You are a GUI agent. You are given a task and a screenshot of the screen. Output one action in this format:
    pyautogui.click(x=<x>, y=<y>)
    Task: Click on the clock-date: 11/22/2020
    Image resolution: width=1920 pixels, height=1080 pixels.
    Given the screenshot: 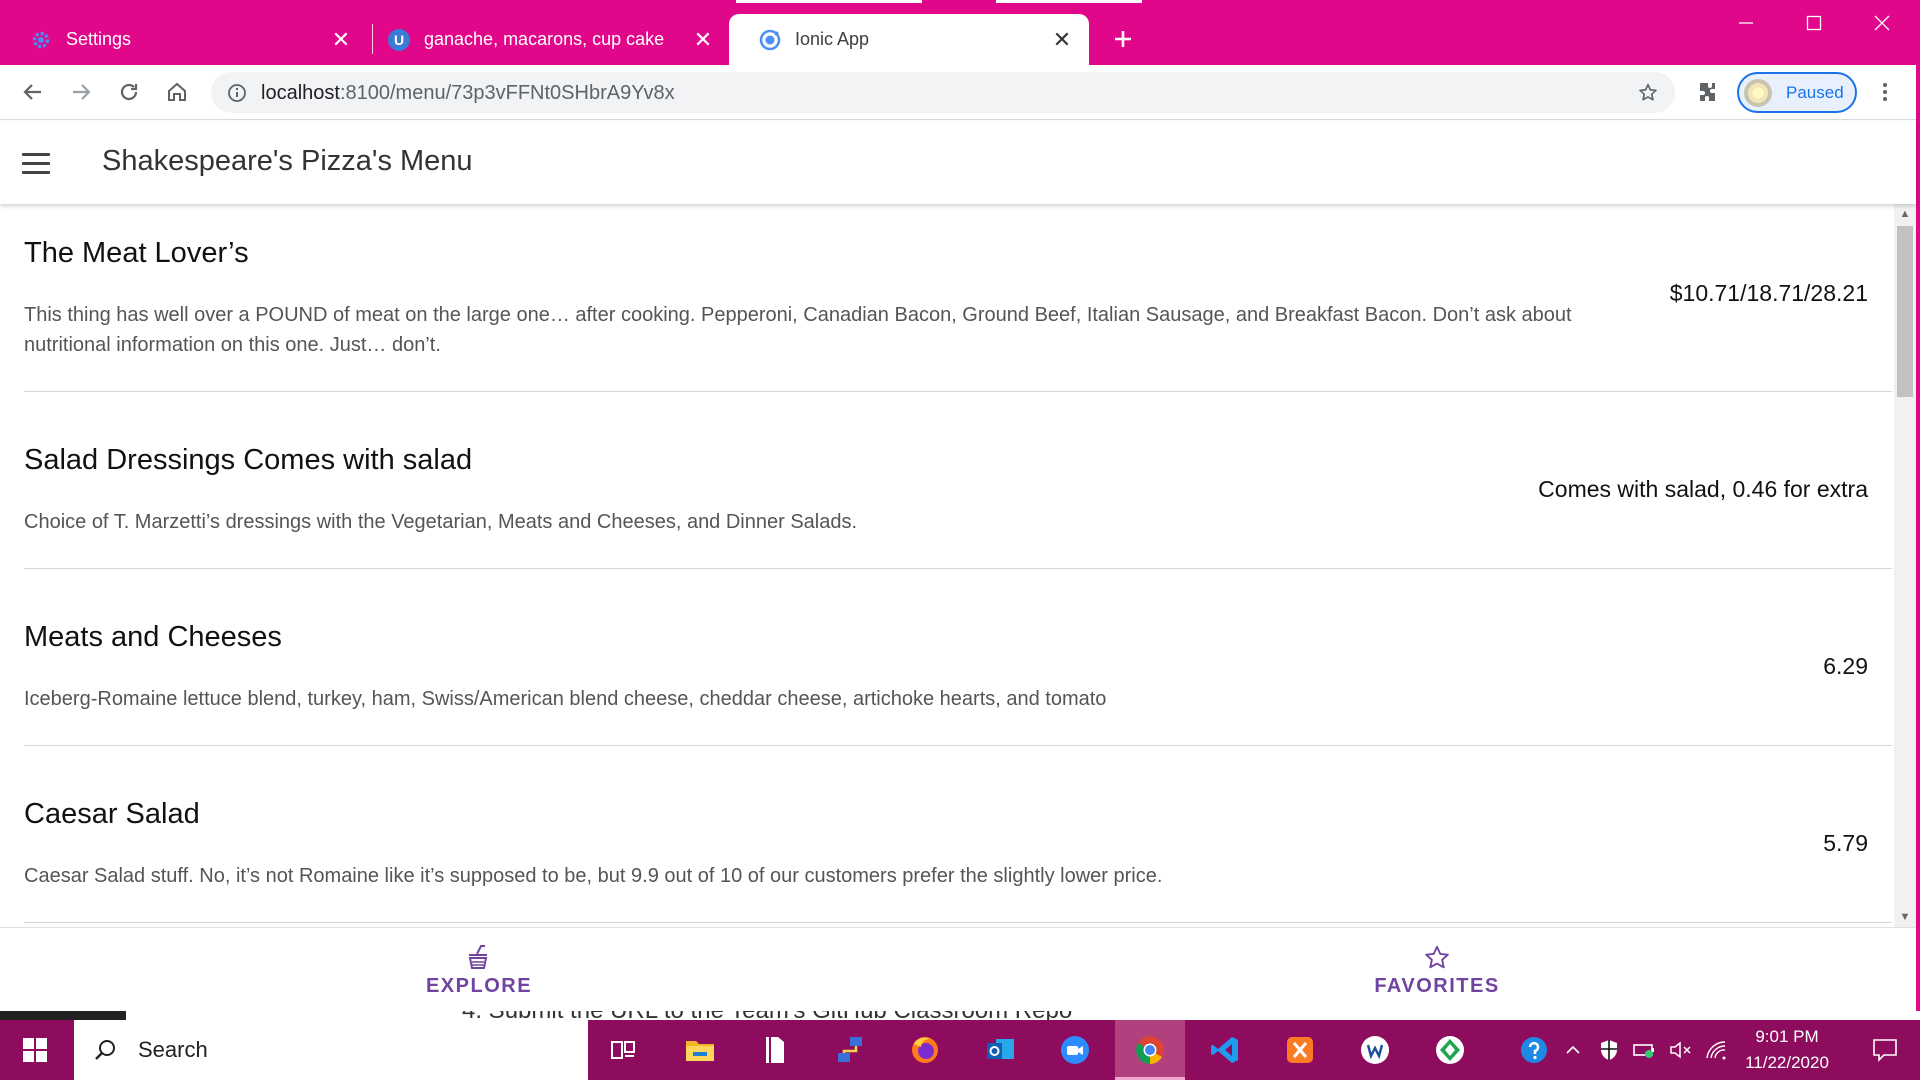 What is the action you would take?
    pyautogui.click(x=1787, y=1062)
    